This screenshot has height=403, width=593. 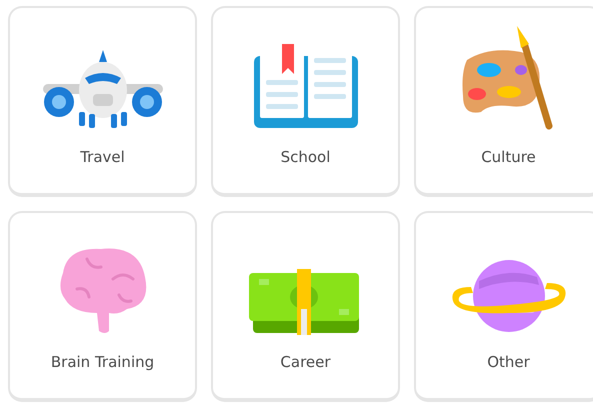 I want to click on category-card: Culture, so click(x=503, y=101).